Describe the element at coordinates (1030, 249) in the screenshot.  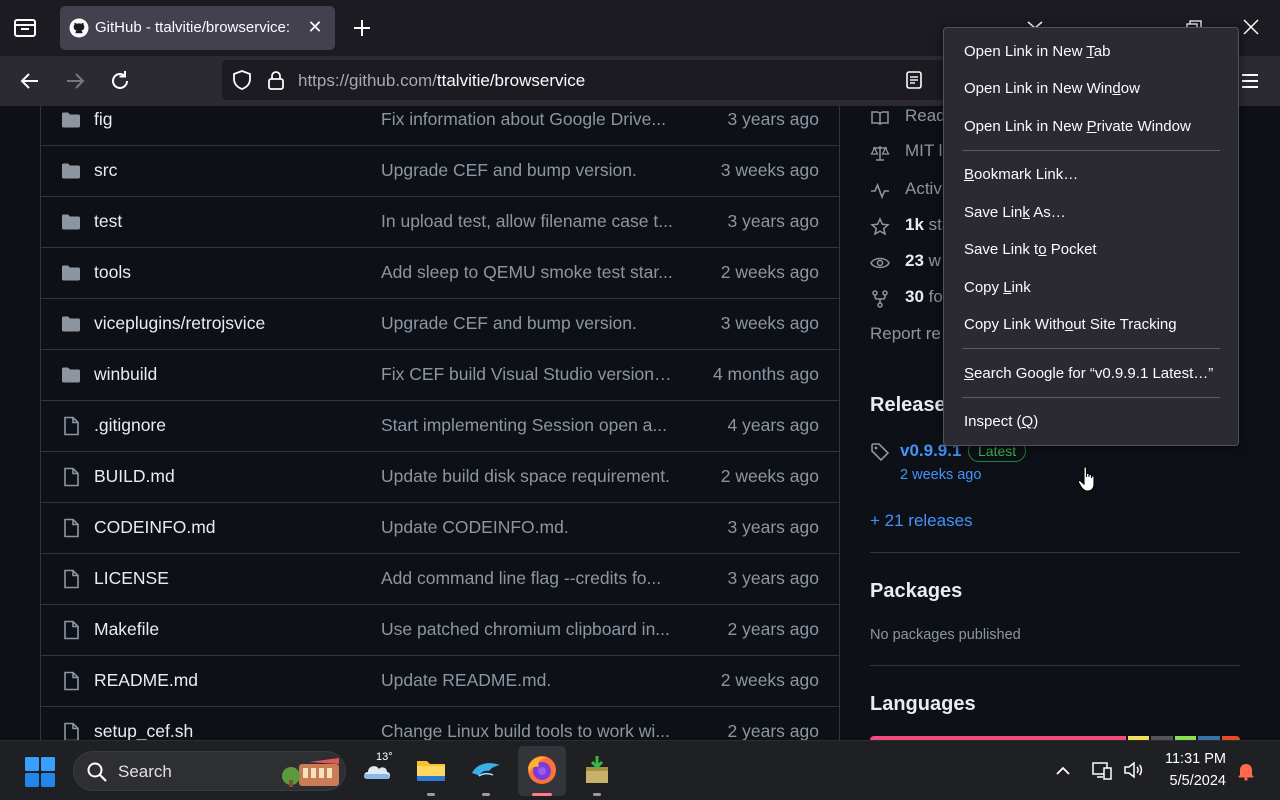
I see `menu-save-to-pocket: Save Link to Pocket` at that location.